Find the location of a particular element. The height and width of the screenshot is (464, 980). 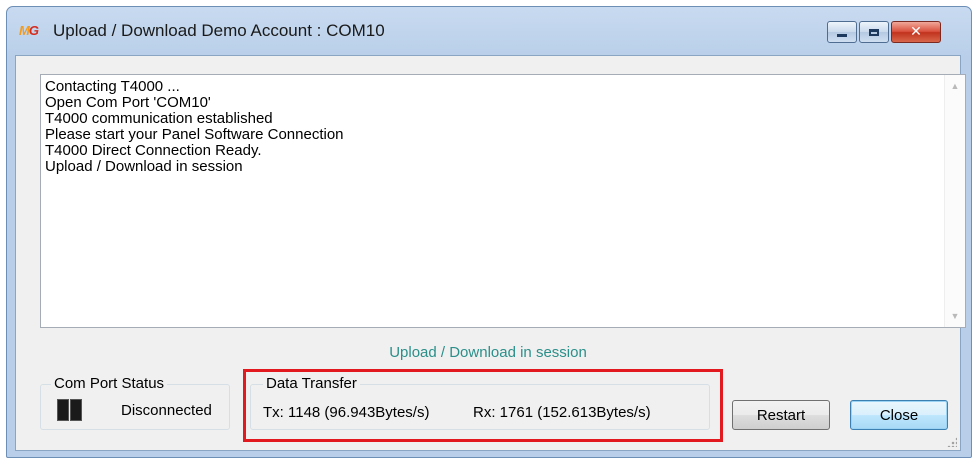

highlight-box is located at coordinates (483, 405).